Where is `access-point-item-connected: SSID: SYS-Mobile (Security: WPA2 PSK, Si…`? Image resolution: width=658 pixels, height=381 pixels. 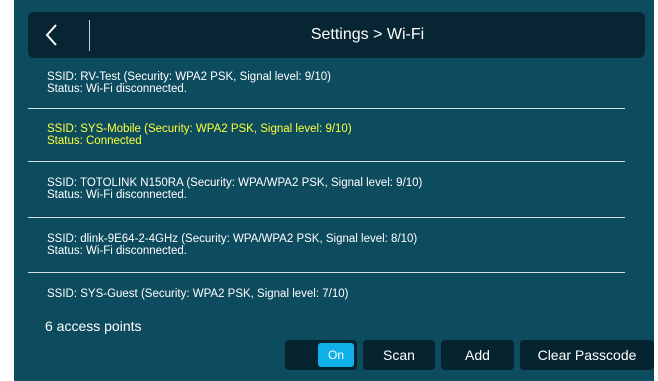
access-point-item-connected: SSID: SYS-Mobile (Security: WPA2 PSK, Si… is located at coordinates (326, 135).